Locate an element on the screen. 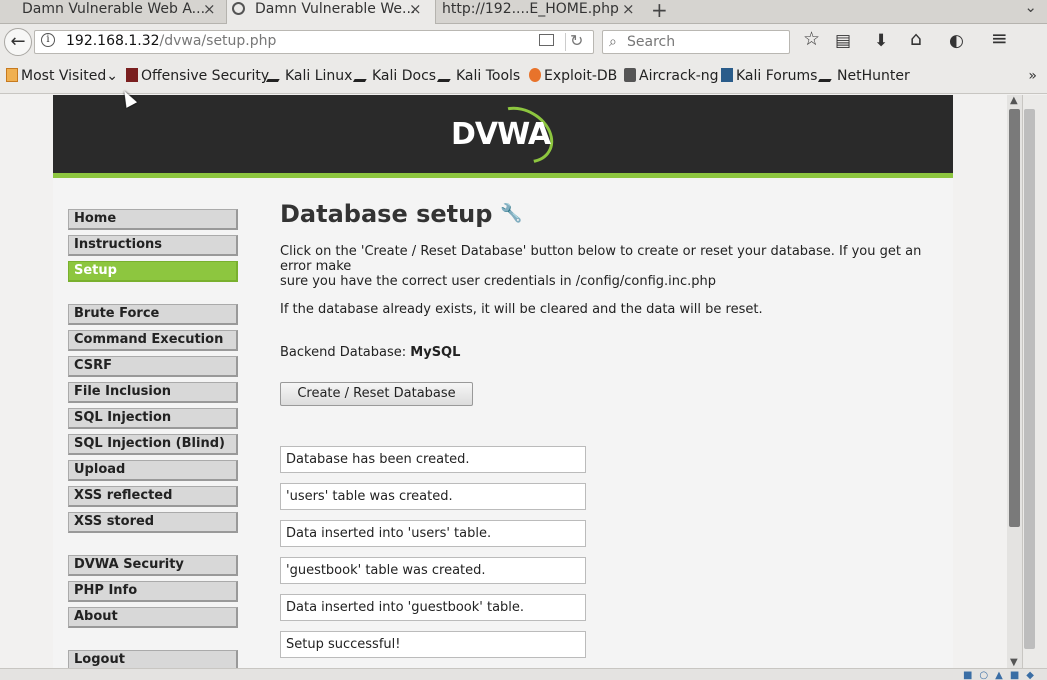 The width and height of the screenshot is (1047, 680). menu-item-xss-reflected: XSS reflected is located at coordinates (153, 496).